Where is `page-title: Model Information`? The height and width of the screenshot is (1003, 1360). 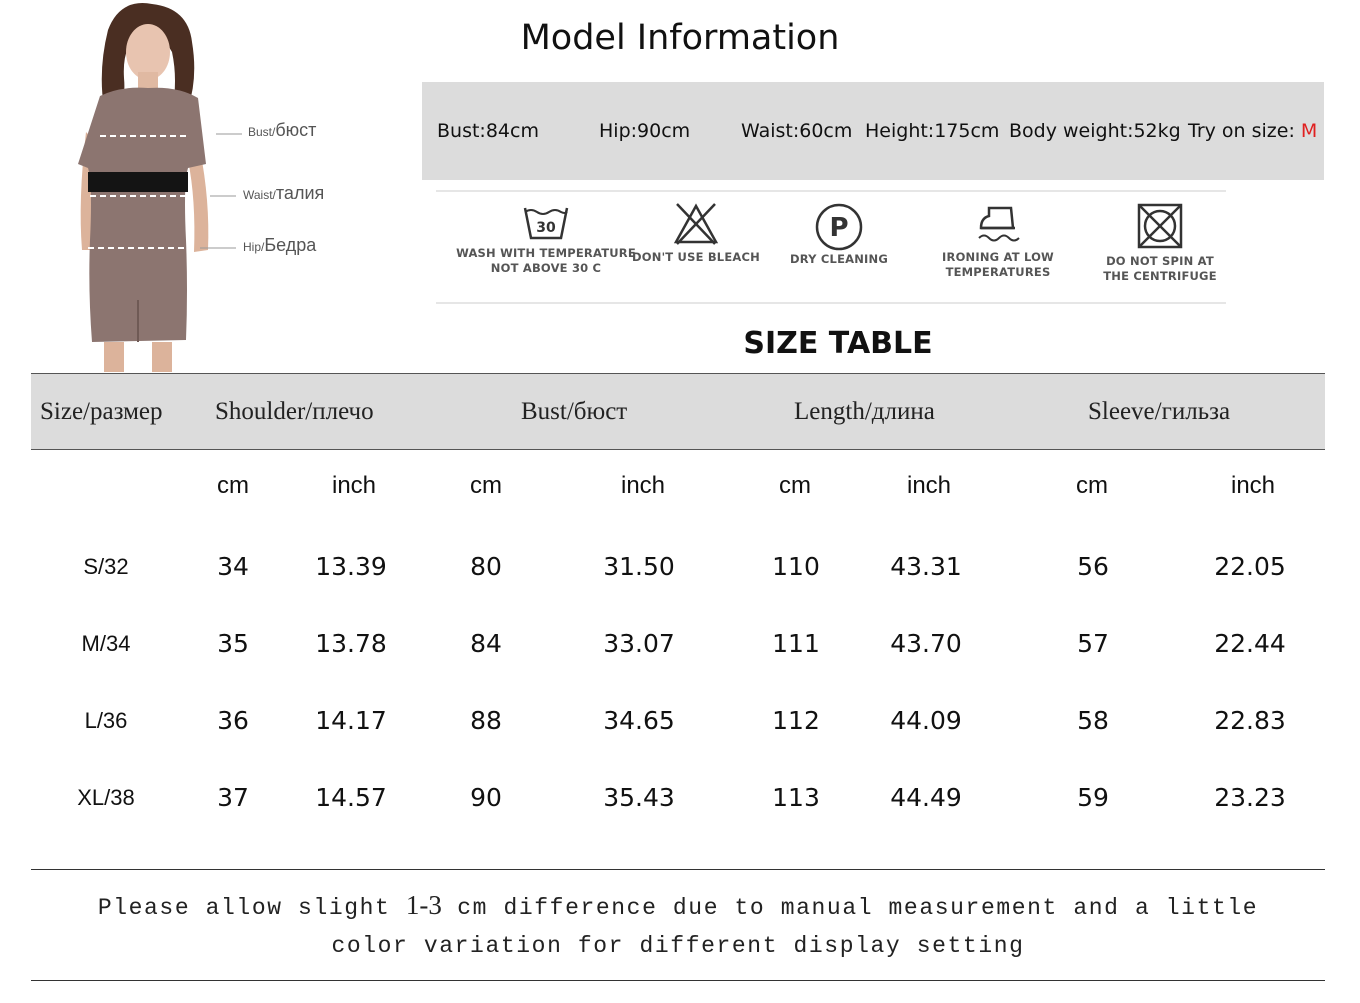 page-title: Model Information is located at coordinates (680, 38).